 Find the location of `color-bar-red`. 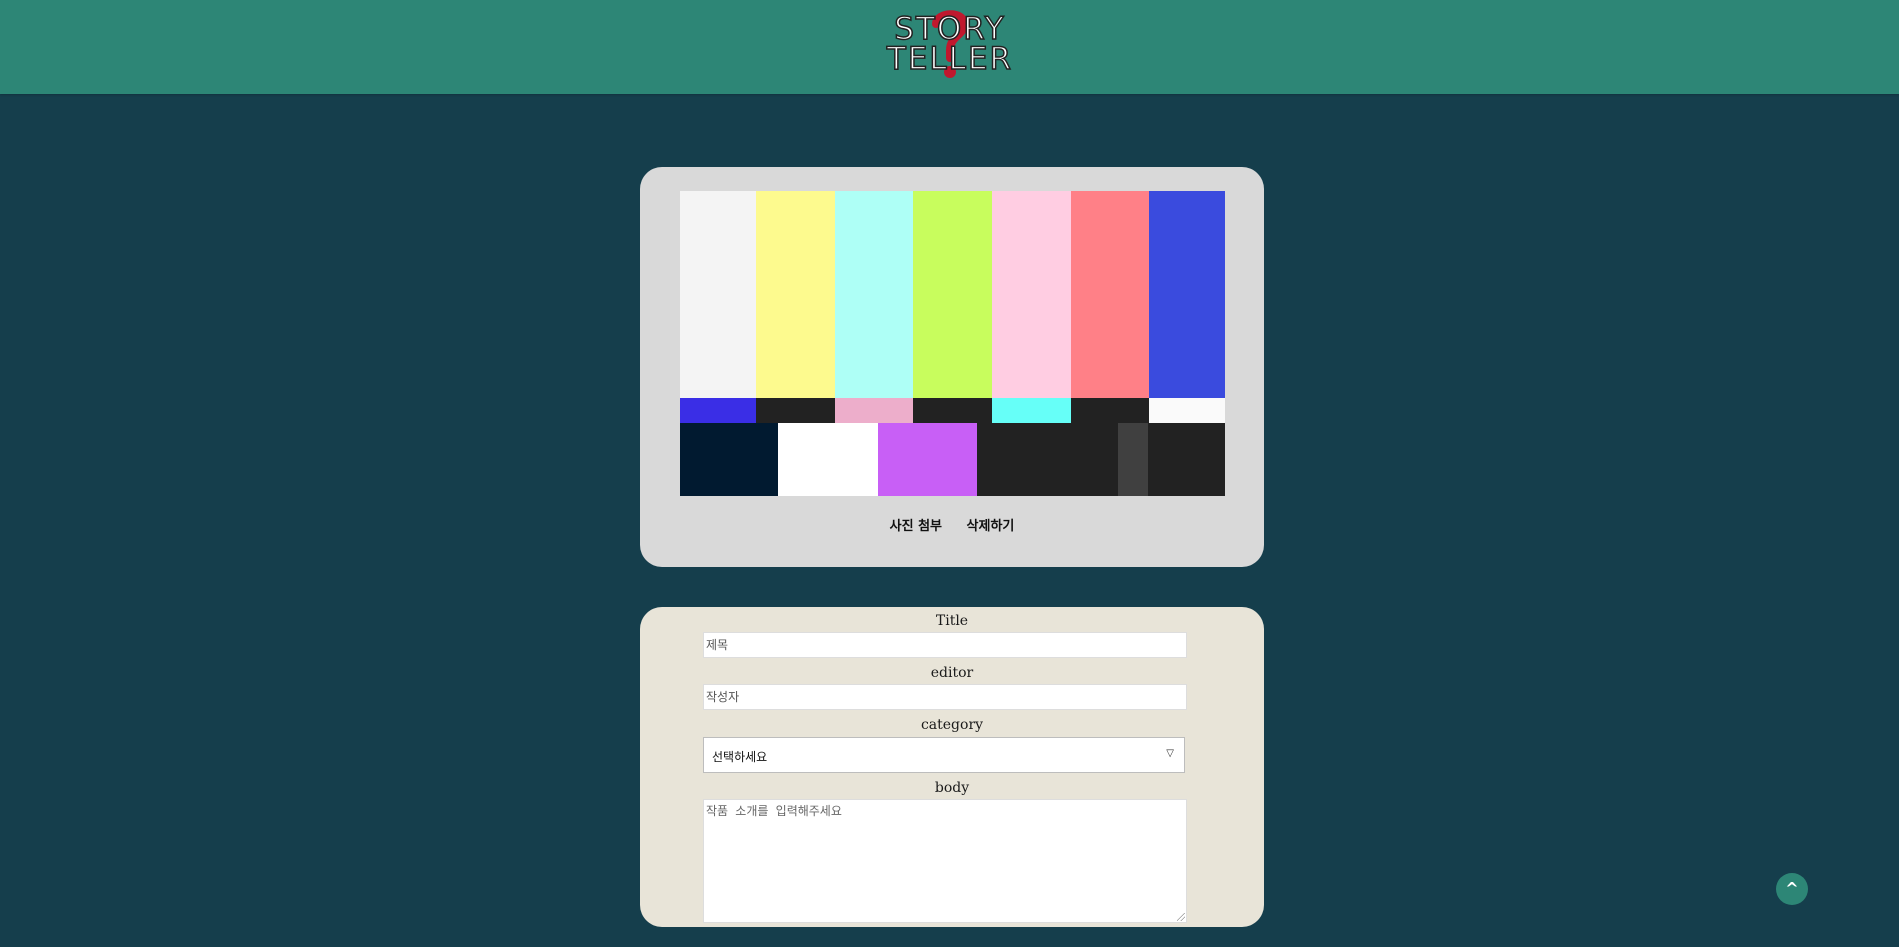

color-bar-red is located at coordinates (1110, 294).